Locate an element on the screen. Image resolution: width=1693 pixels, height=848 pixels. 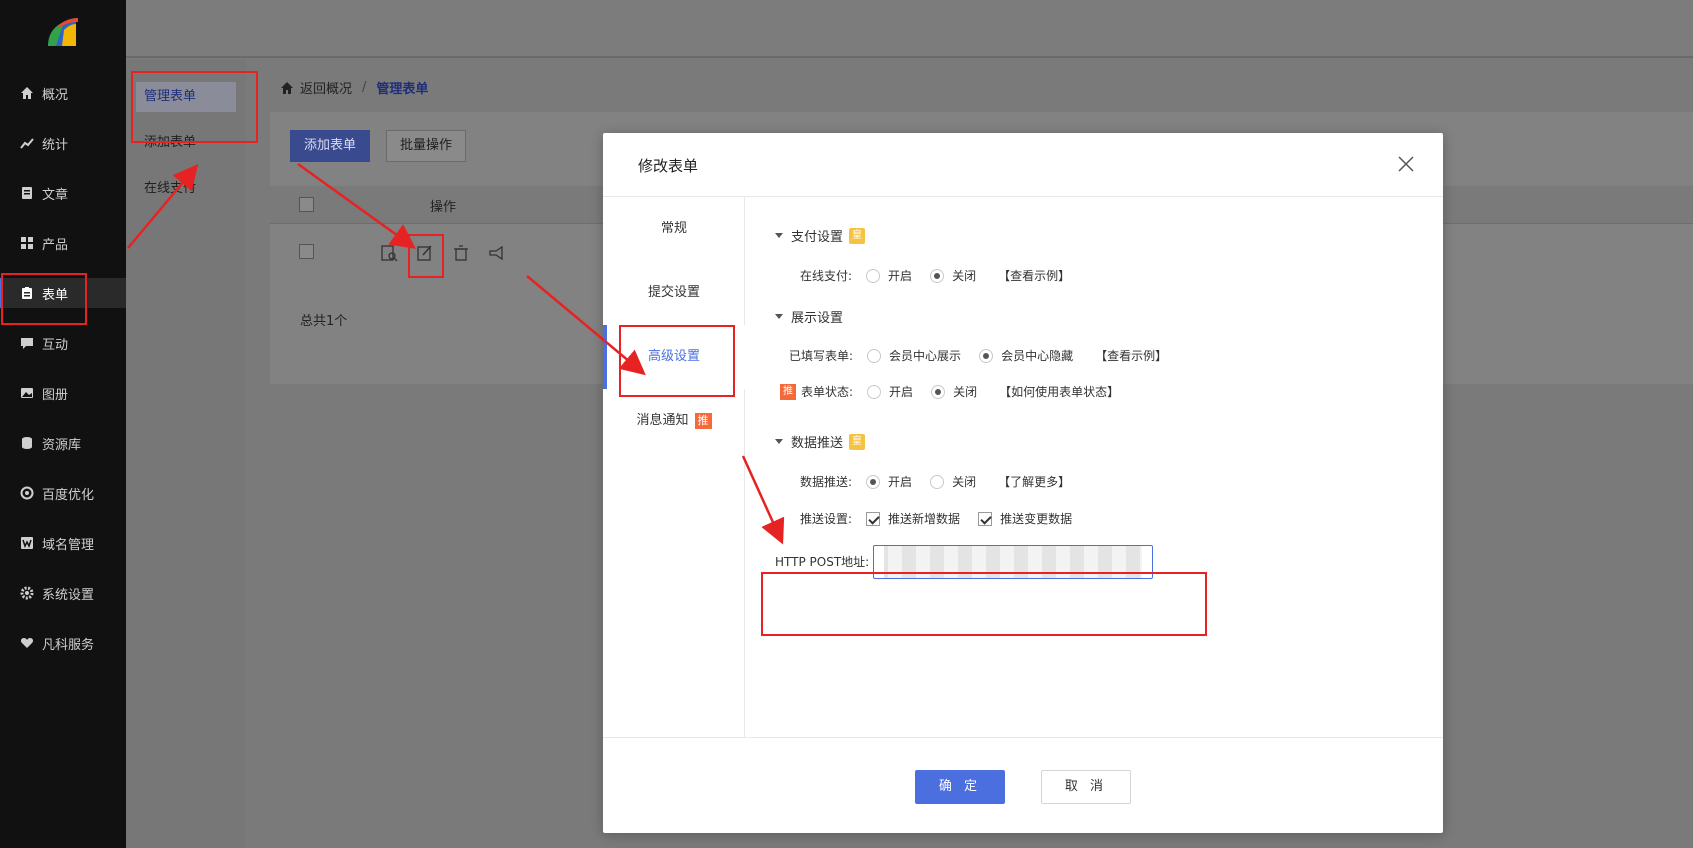
add-form-button: 添加表单 is located at coordinates (330, 146).